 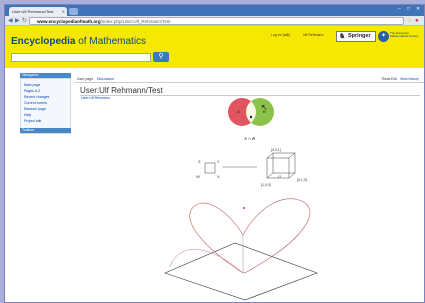 What do you see at coordinates (218, 176) in the screenshot?
I see `square-label-x: X` at bounding box center [218, 176].